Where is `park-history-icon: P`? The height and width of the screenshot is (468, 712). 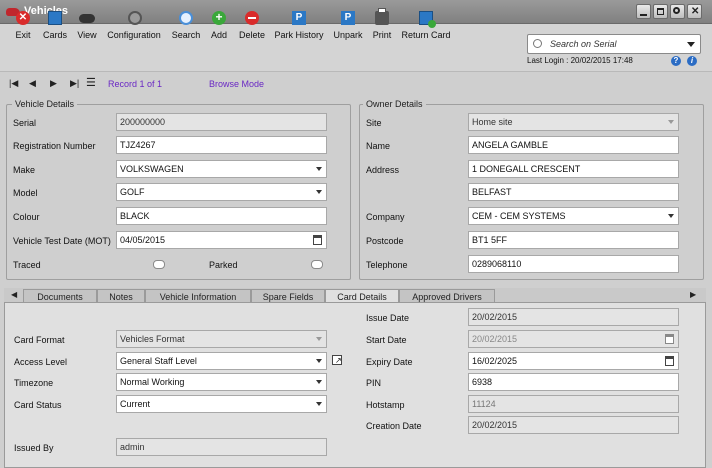 park-history-icon: P is located at coordinates (299, 18).